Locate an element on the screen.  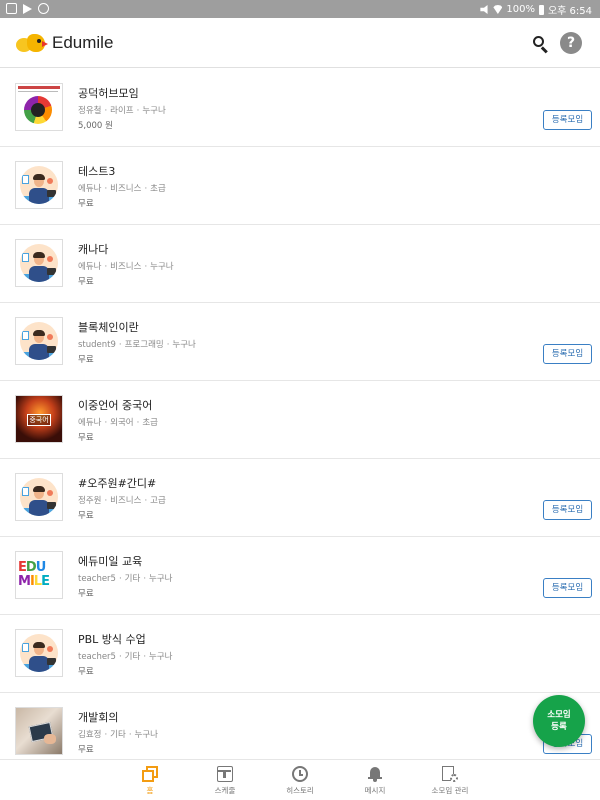
meeting-list-item: 캐나다 에듀나 · 비즈니스 · 누구나 무료 is located at coordinates (300, 264).